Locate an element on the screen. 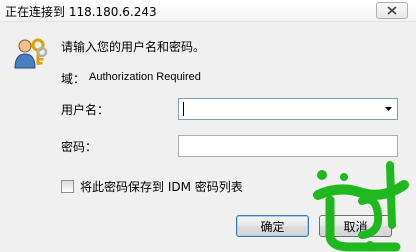 The width and height of the screenshot is (416, 252). chevron-down-icon is located at coordinates (388, 109).